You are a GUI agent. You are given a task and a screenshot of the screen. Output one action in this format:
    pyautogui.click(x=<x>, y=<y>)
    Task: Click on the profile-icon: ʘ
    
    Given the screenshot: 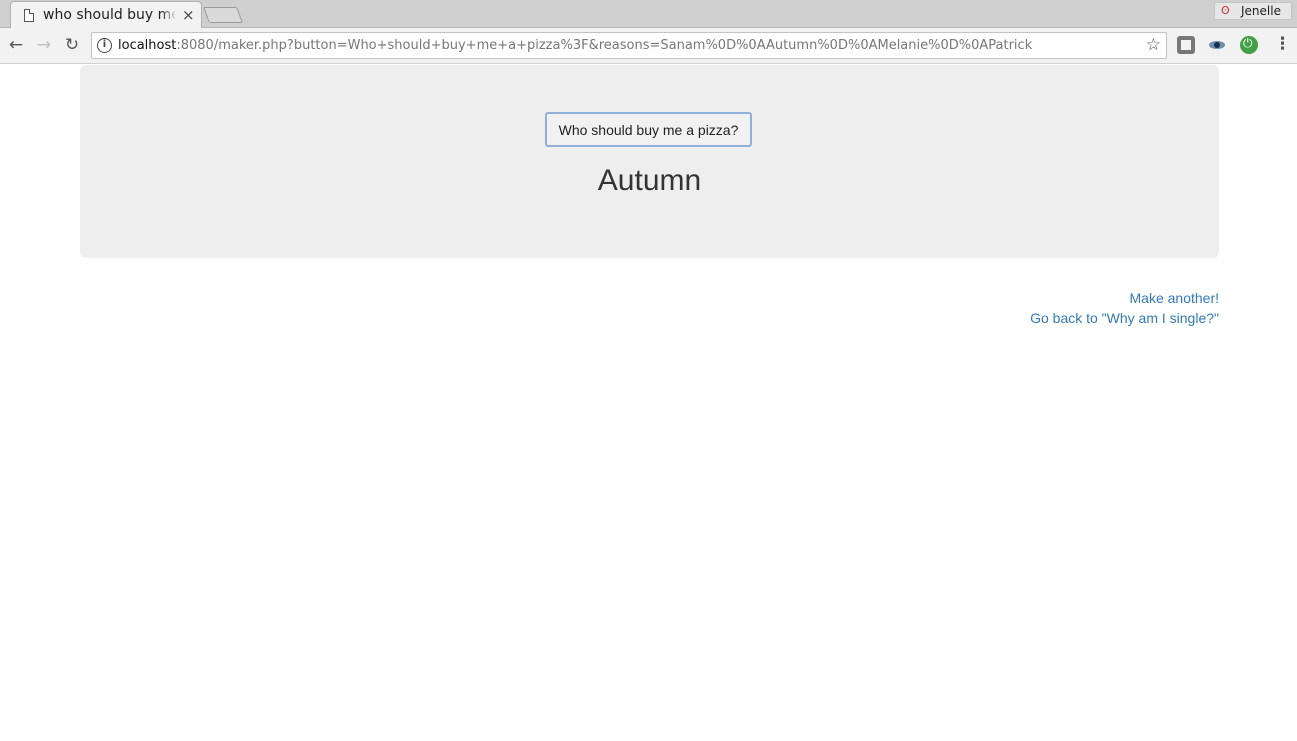 What is the action you would take?
    pyautogui.click(x=1225, y=10)
    